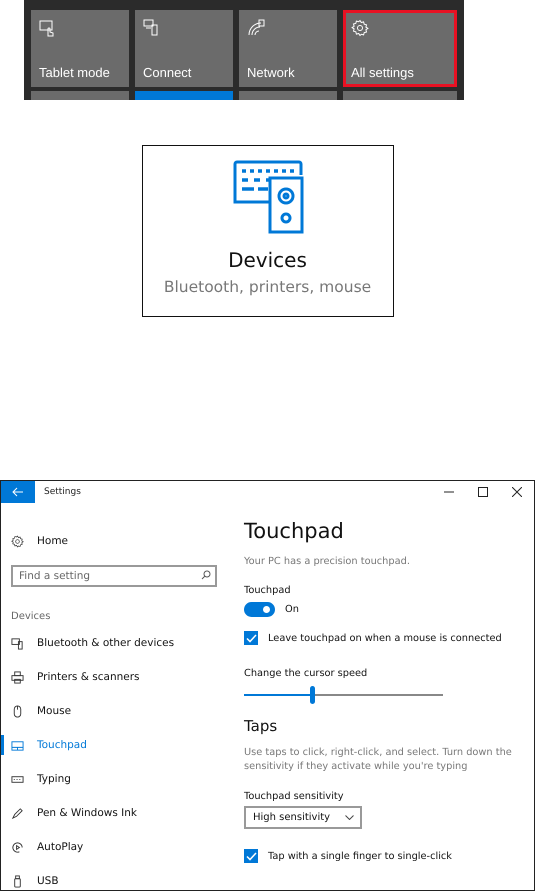 Image resolution: width=535 pixels, height=891 pixels. I want to click on back-arrow-icon, so click(18, 492).